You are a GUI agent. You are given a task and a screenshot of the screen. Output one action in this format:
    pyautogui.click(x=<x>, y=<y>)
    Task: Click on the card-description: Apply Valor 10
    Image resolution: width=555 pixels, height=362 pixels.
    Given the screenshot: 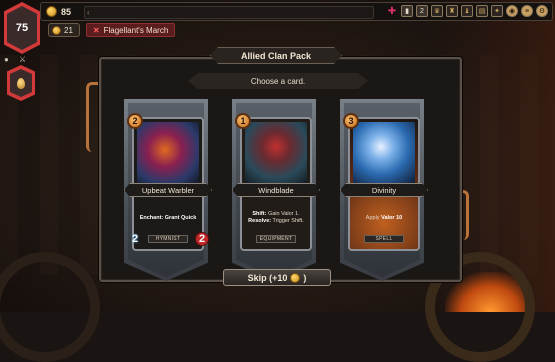 What is the action you would take?
    pyautogui.click(x=384, y=218)
    